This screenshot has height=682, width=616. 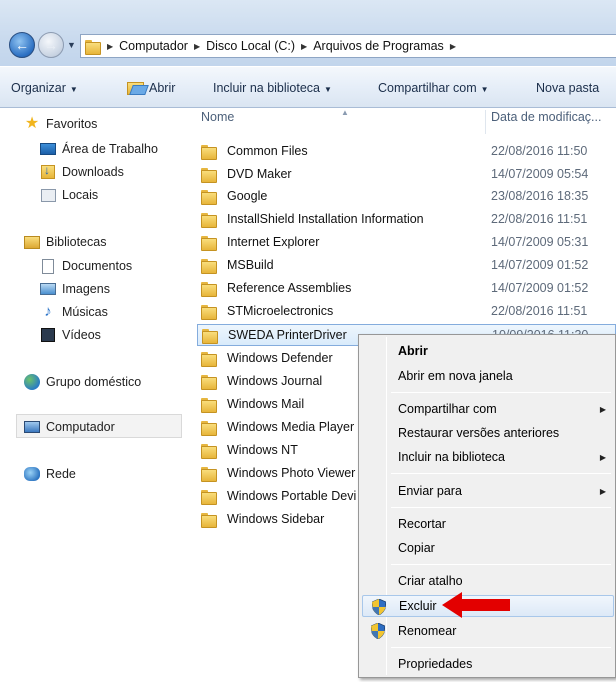 I want to click on file-name: Windows Defender, so click(x=280, y=358).